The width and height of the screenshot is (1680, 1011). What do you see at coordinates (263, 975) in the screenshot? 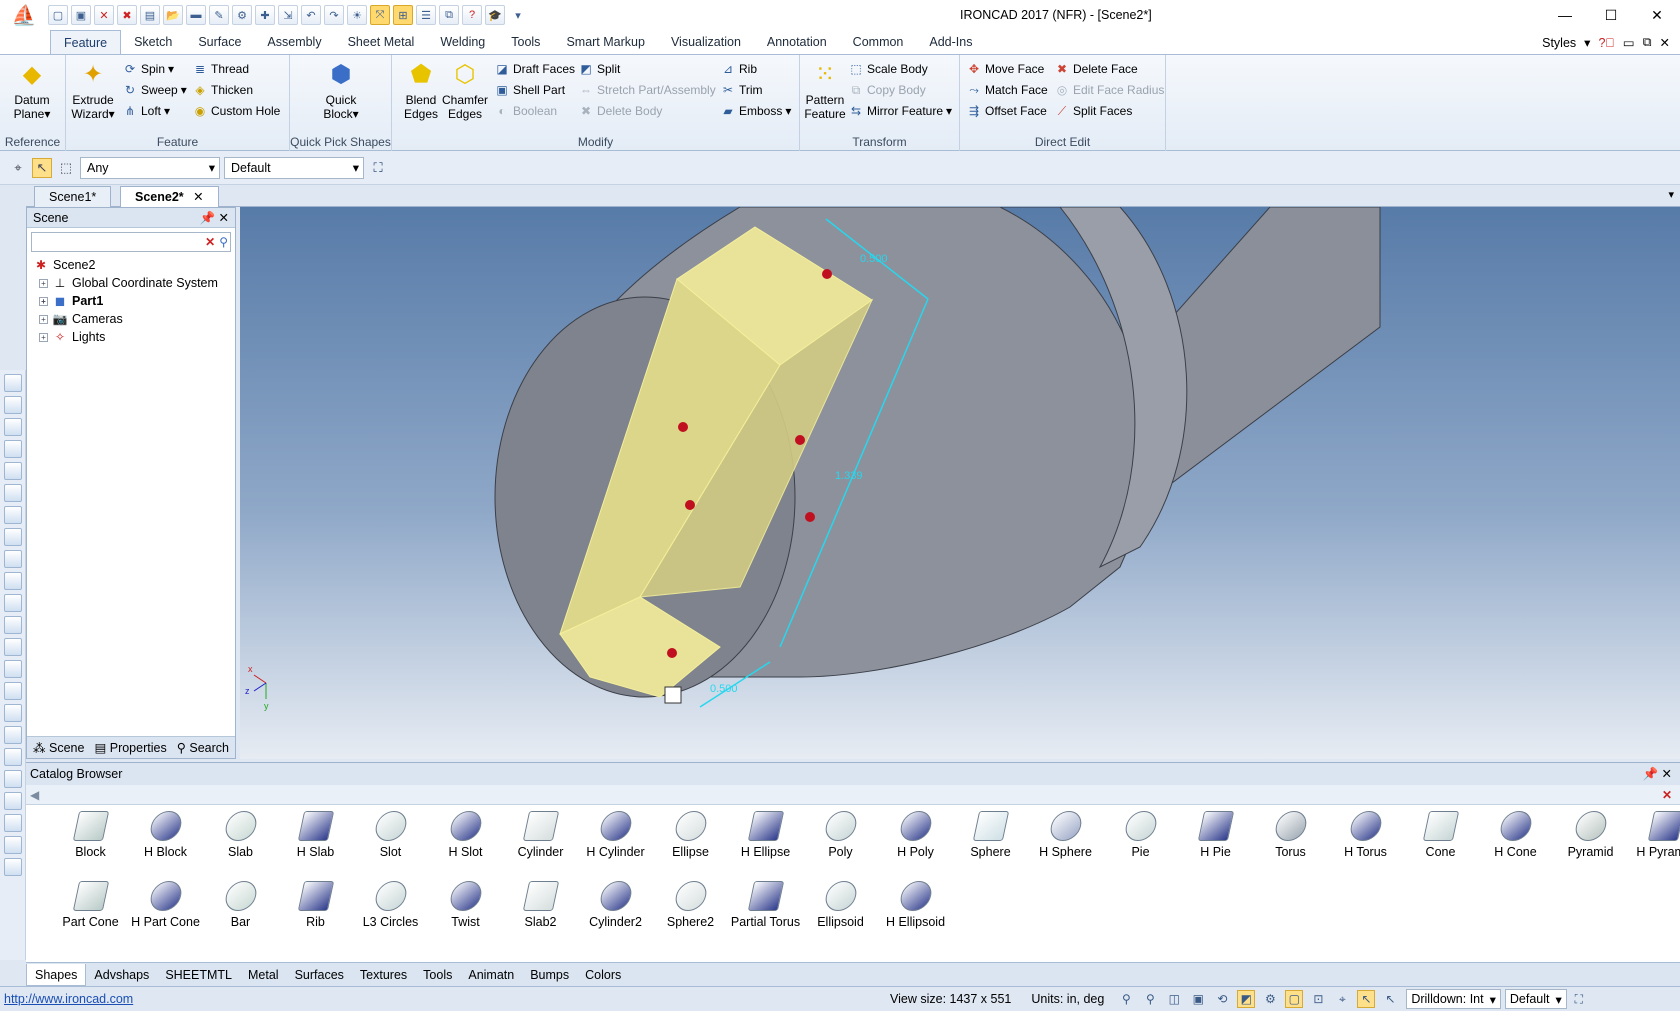
I see `catalog-tab-metal: Metal` at bounding box center [263, 975].